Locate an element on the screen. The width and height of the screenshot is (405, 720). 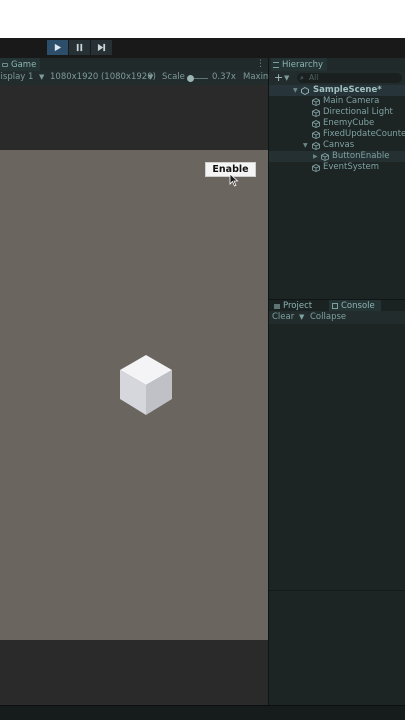
hierarchy-item-label: Directional Light is located at coordinates (358, 112).